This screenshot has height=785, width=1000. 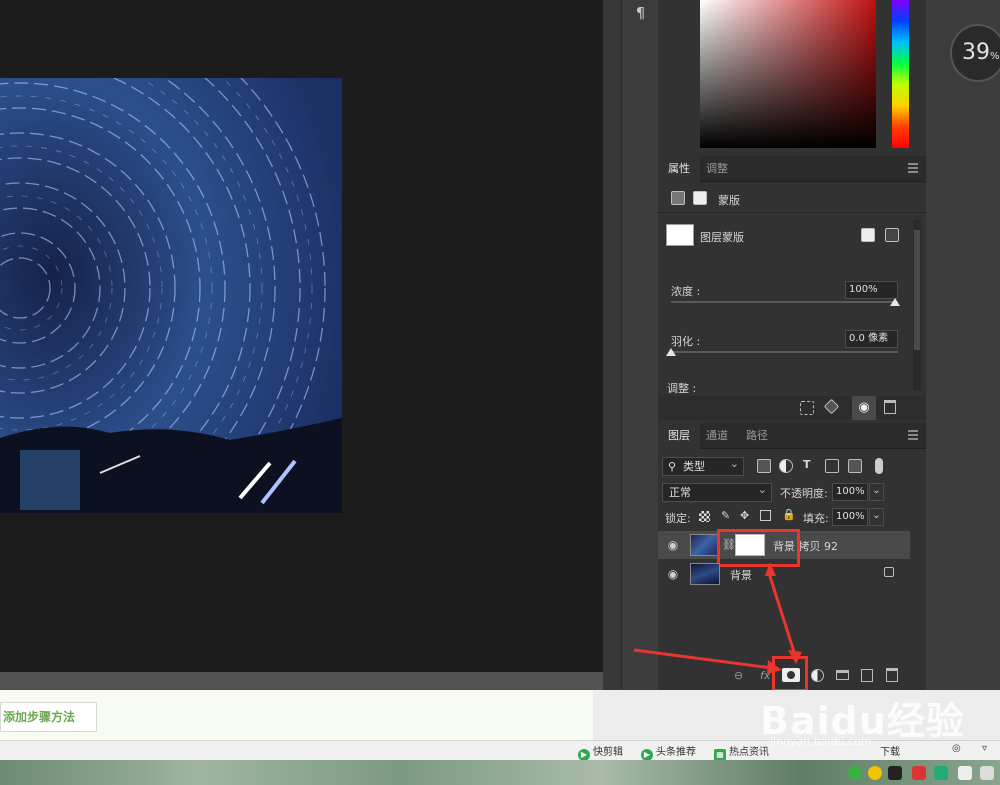 What do you see at coordinates (302, 681) in the screenshot?
I see `canvas-status-bar` at bounding box center [302, 681].